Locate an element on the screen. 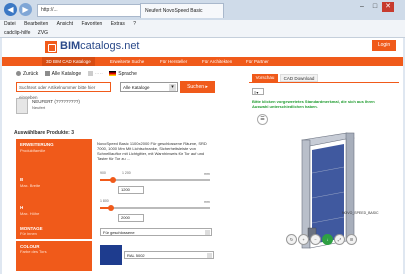 The height and width of the screenshot is (274, 405). back-link: Zurück is located at coordinates (27, 74).